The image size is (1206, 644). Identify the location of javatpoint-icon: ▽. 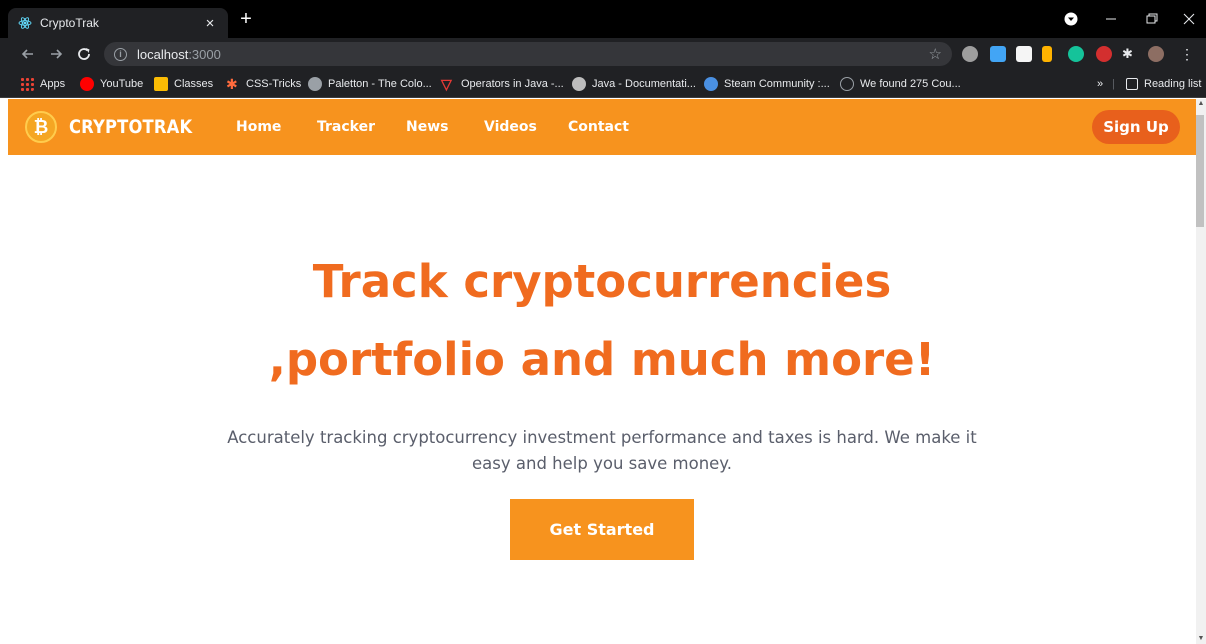
(446, 84).